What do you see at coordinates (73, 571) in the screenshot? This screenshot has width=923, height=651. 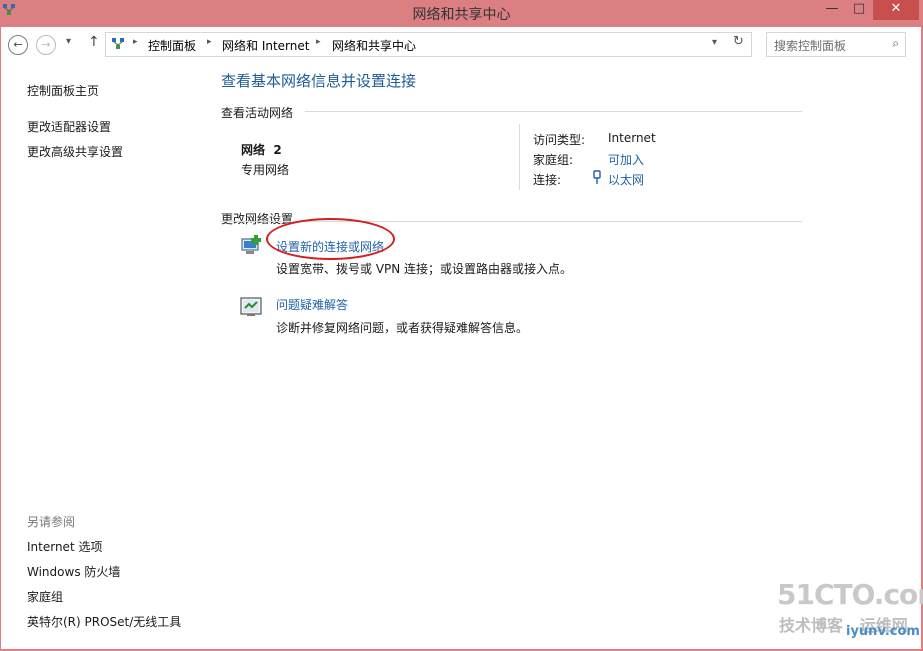 I see `see-also-windows-firewall: Windows 防火墙` at bounding box center [73, 571].